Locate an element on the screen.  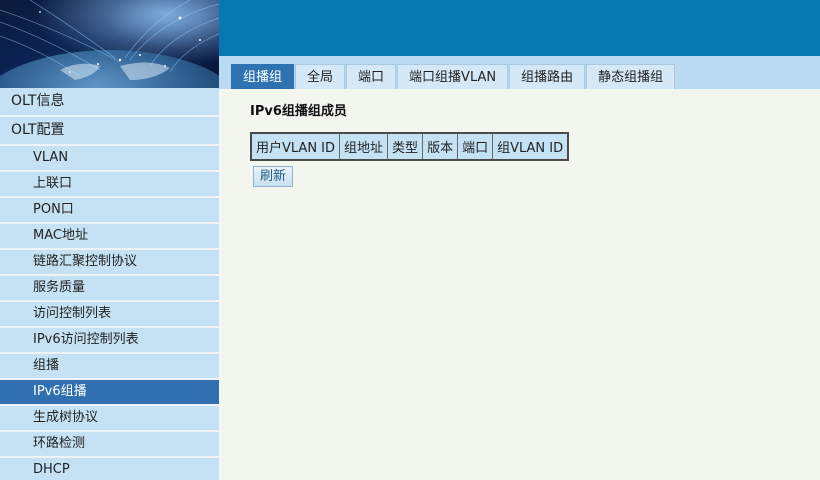
globe-banner-image is located at coordinates (109, 44).